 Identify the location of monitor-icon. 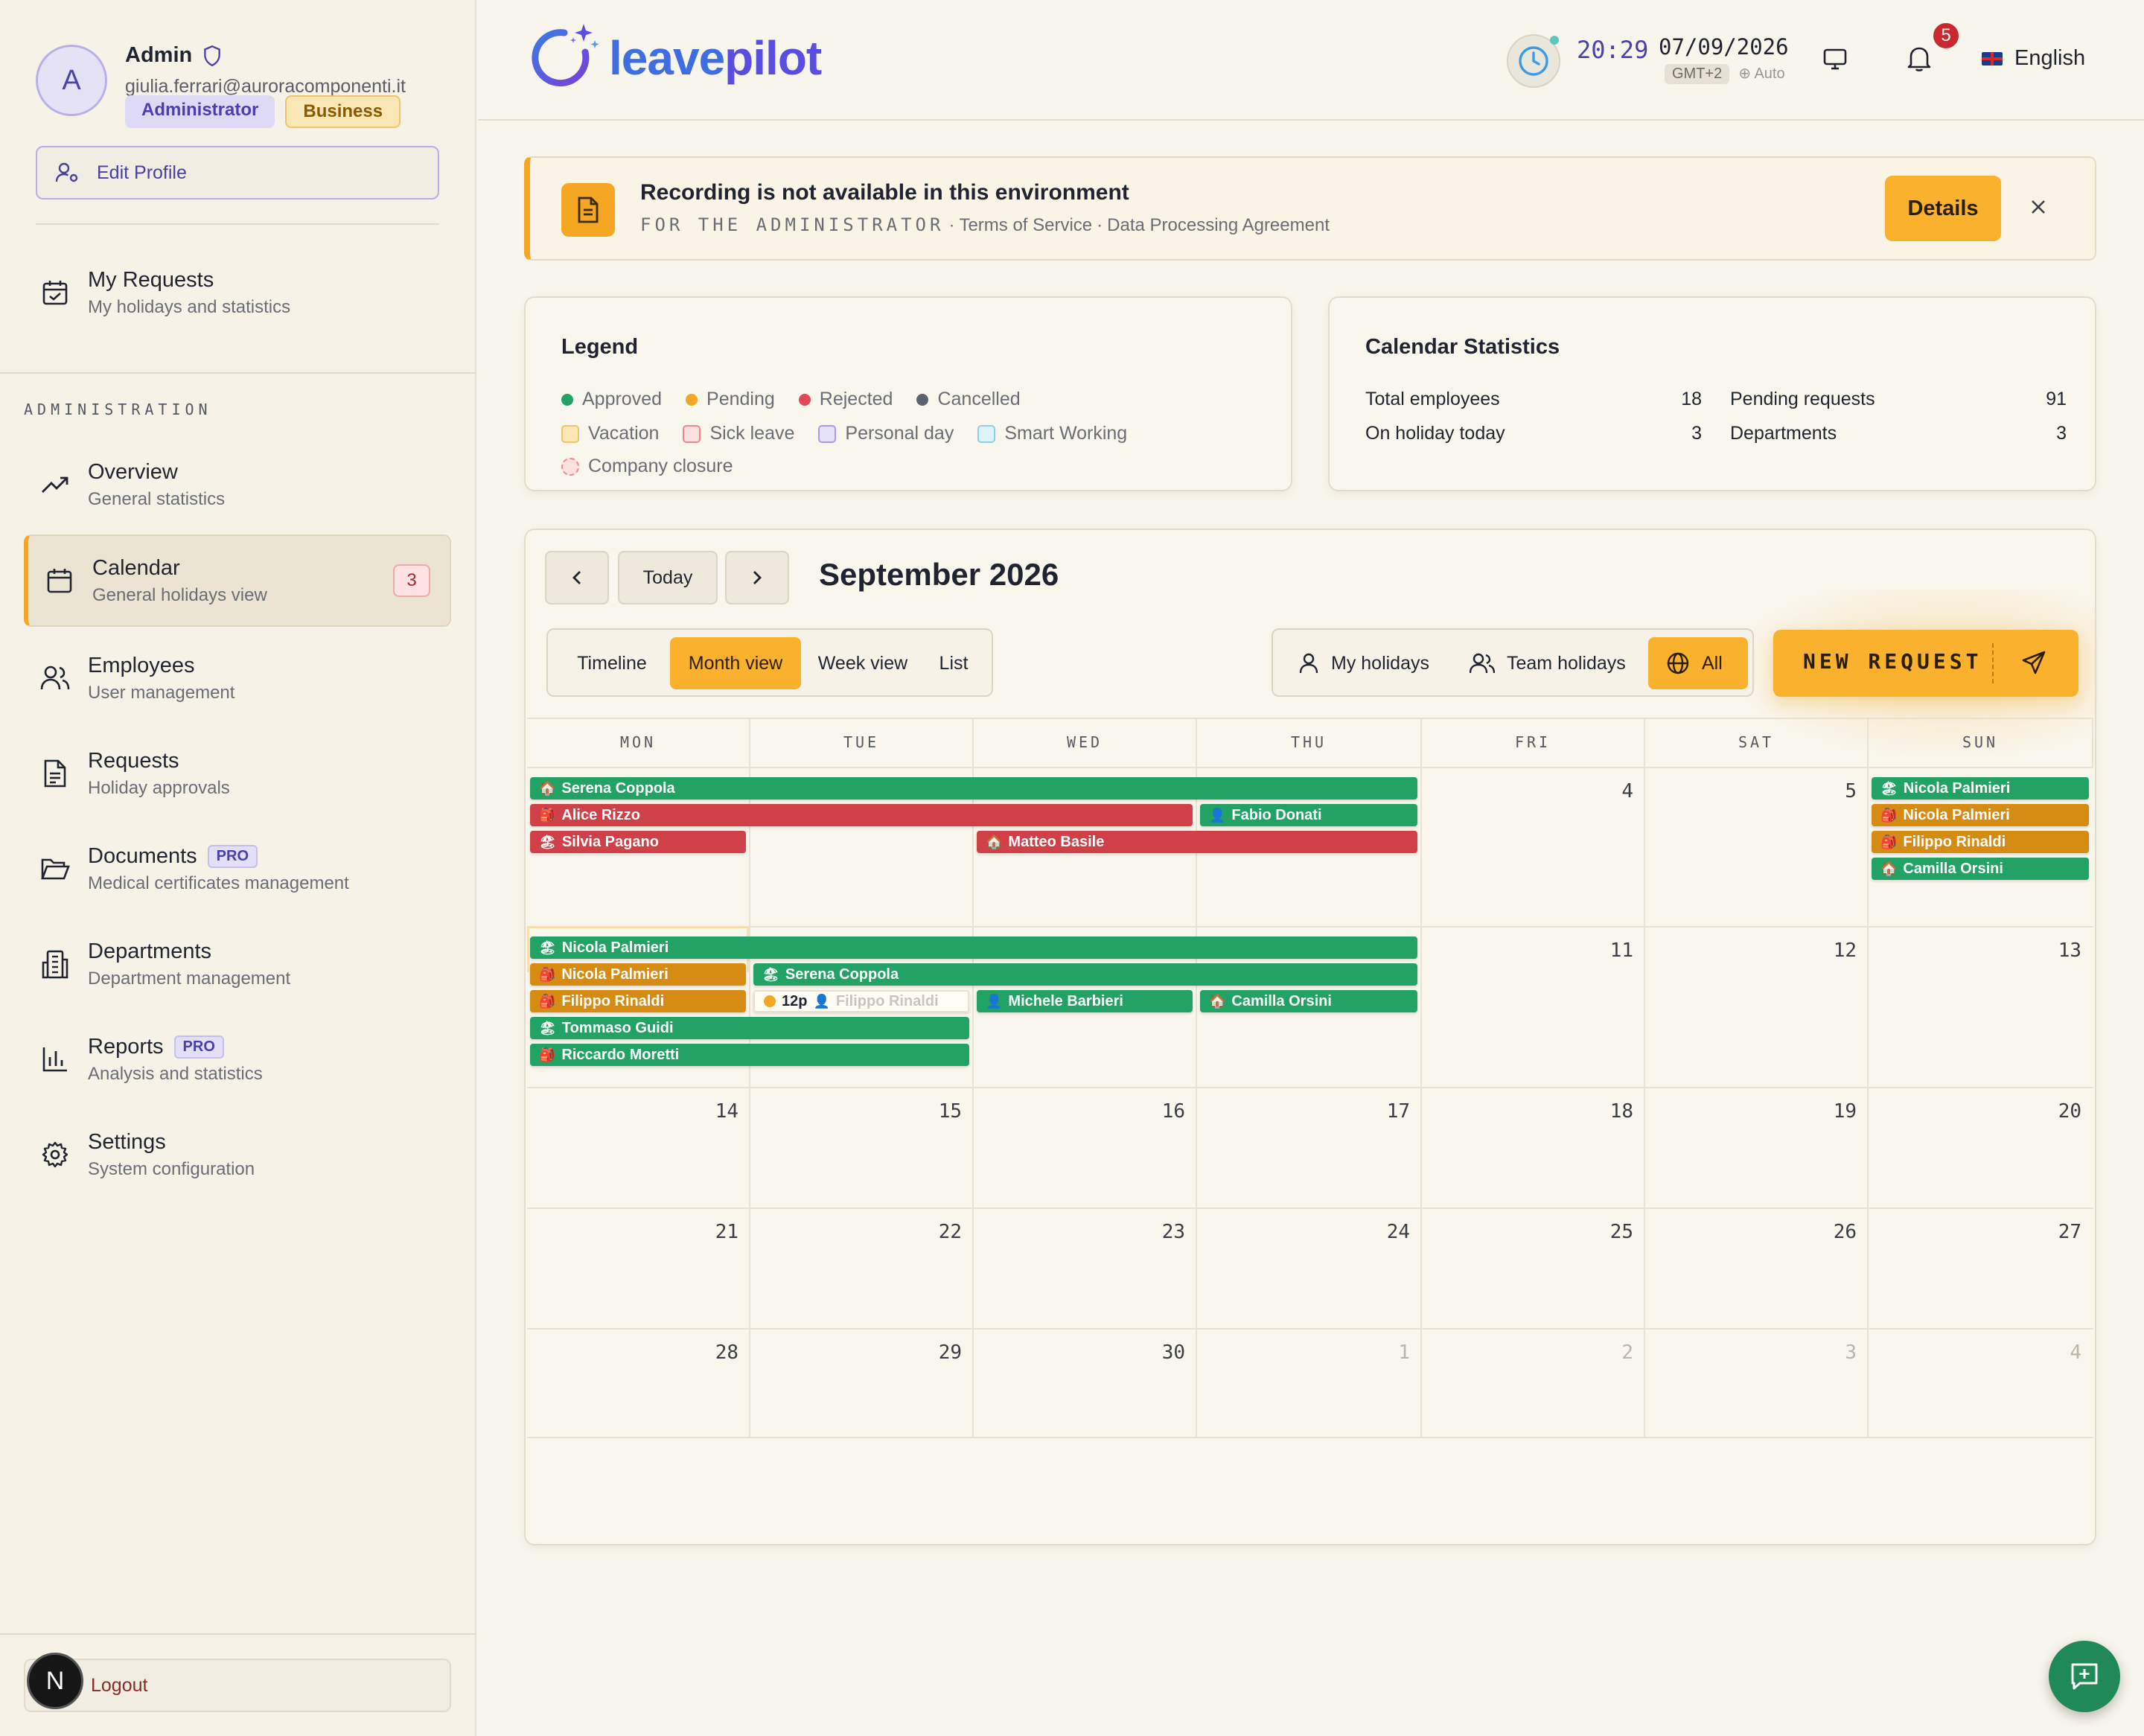
(1835, 59).